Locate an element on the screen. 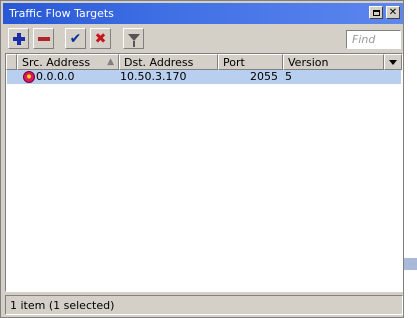 The width and height of the screenshot is (417, 318). enable-button: ✔ is located at coordinates (75, 38).